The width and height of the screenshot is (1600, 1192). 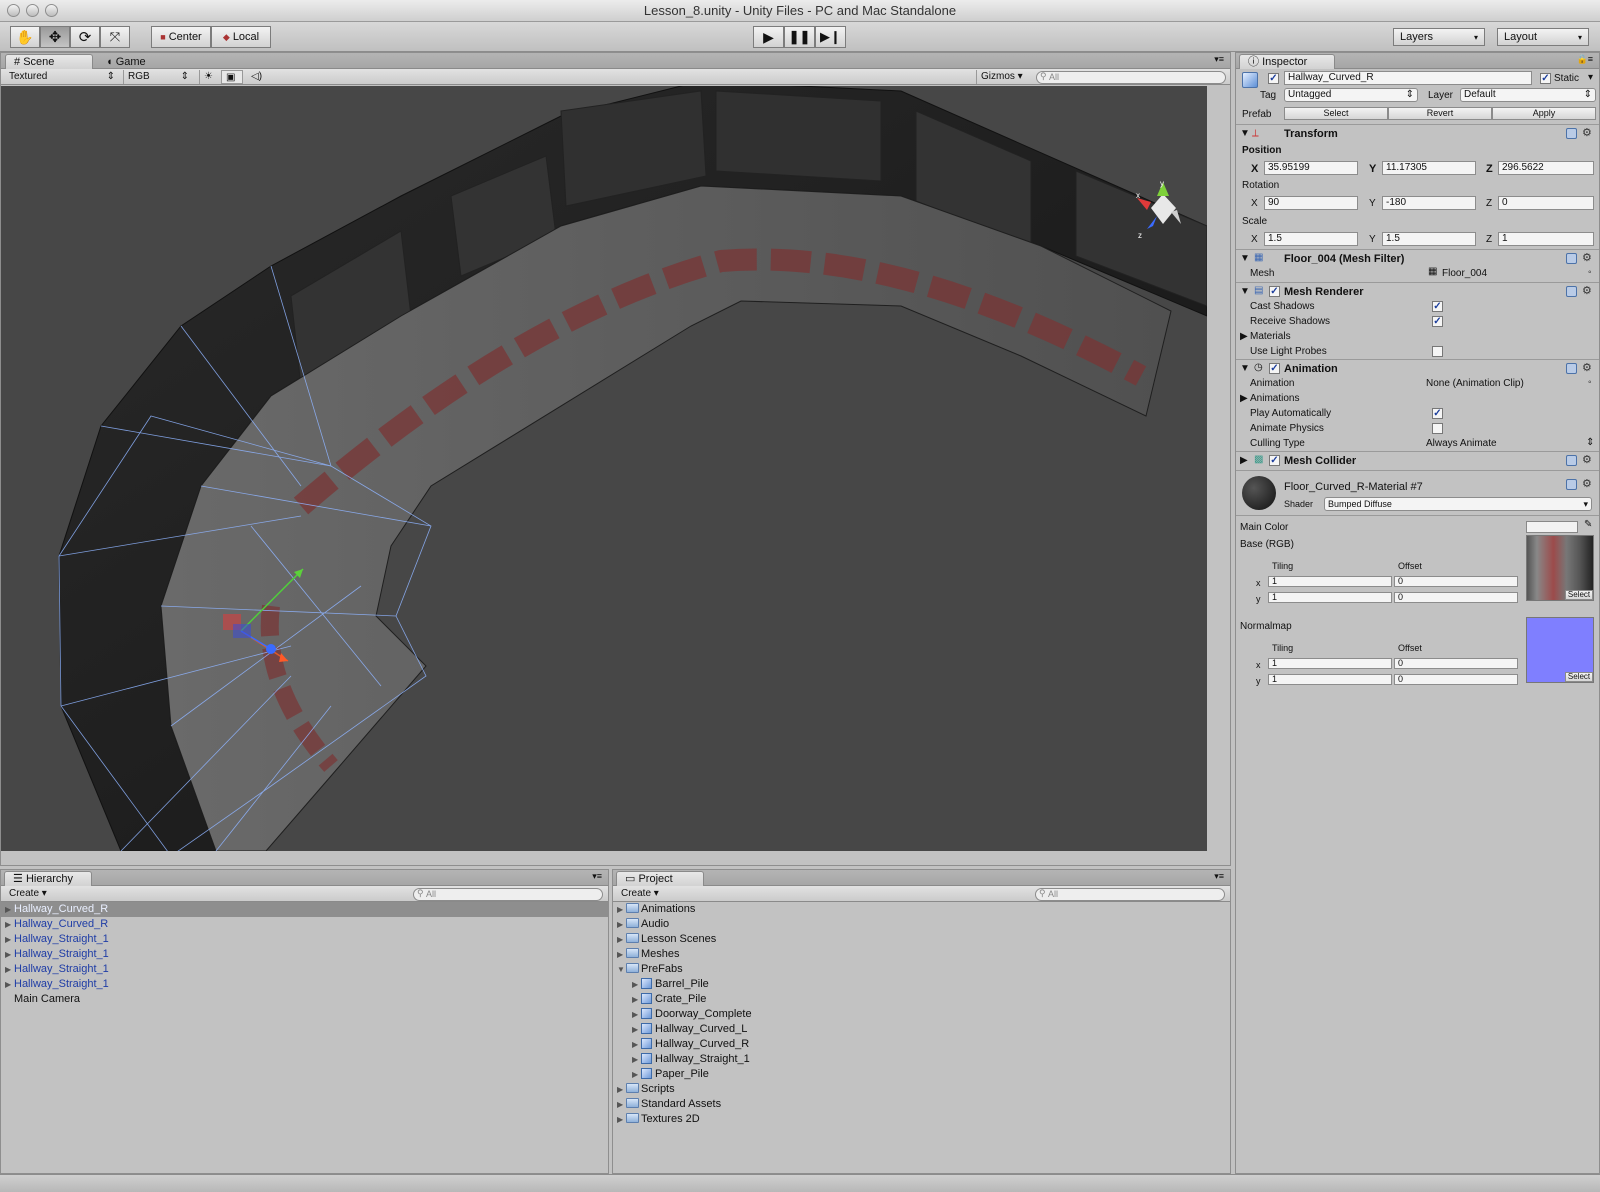 What do you see at coordinates (799, 37) in the screenshot?
I see `pause-button: ❚❚` at bounding box center [799, 37].